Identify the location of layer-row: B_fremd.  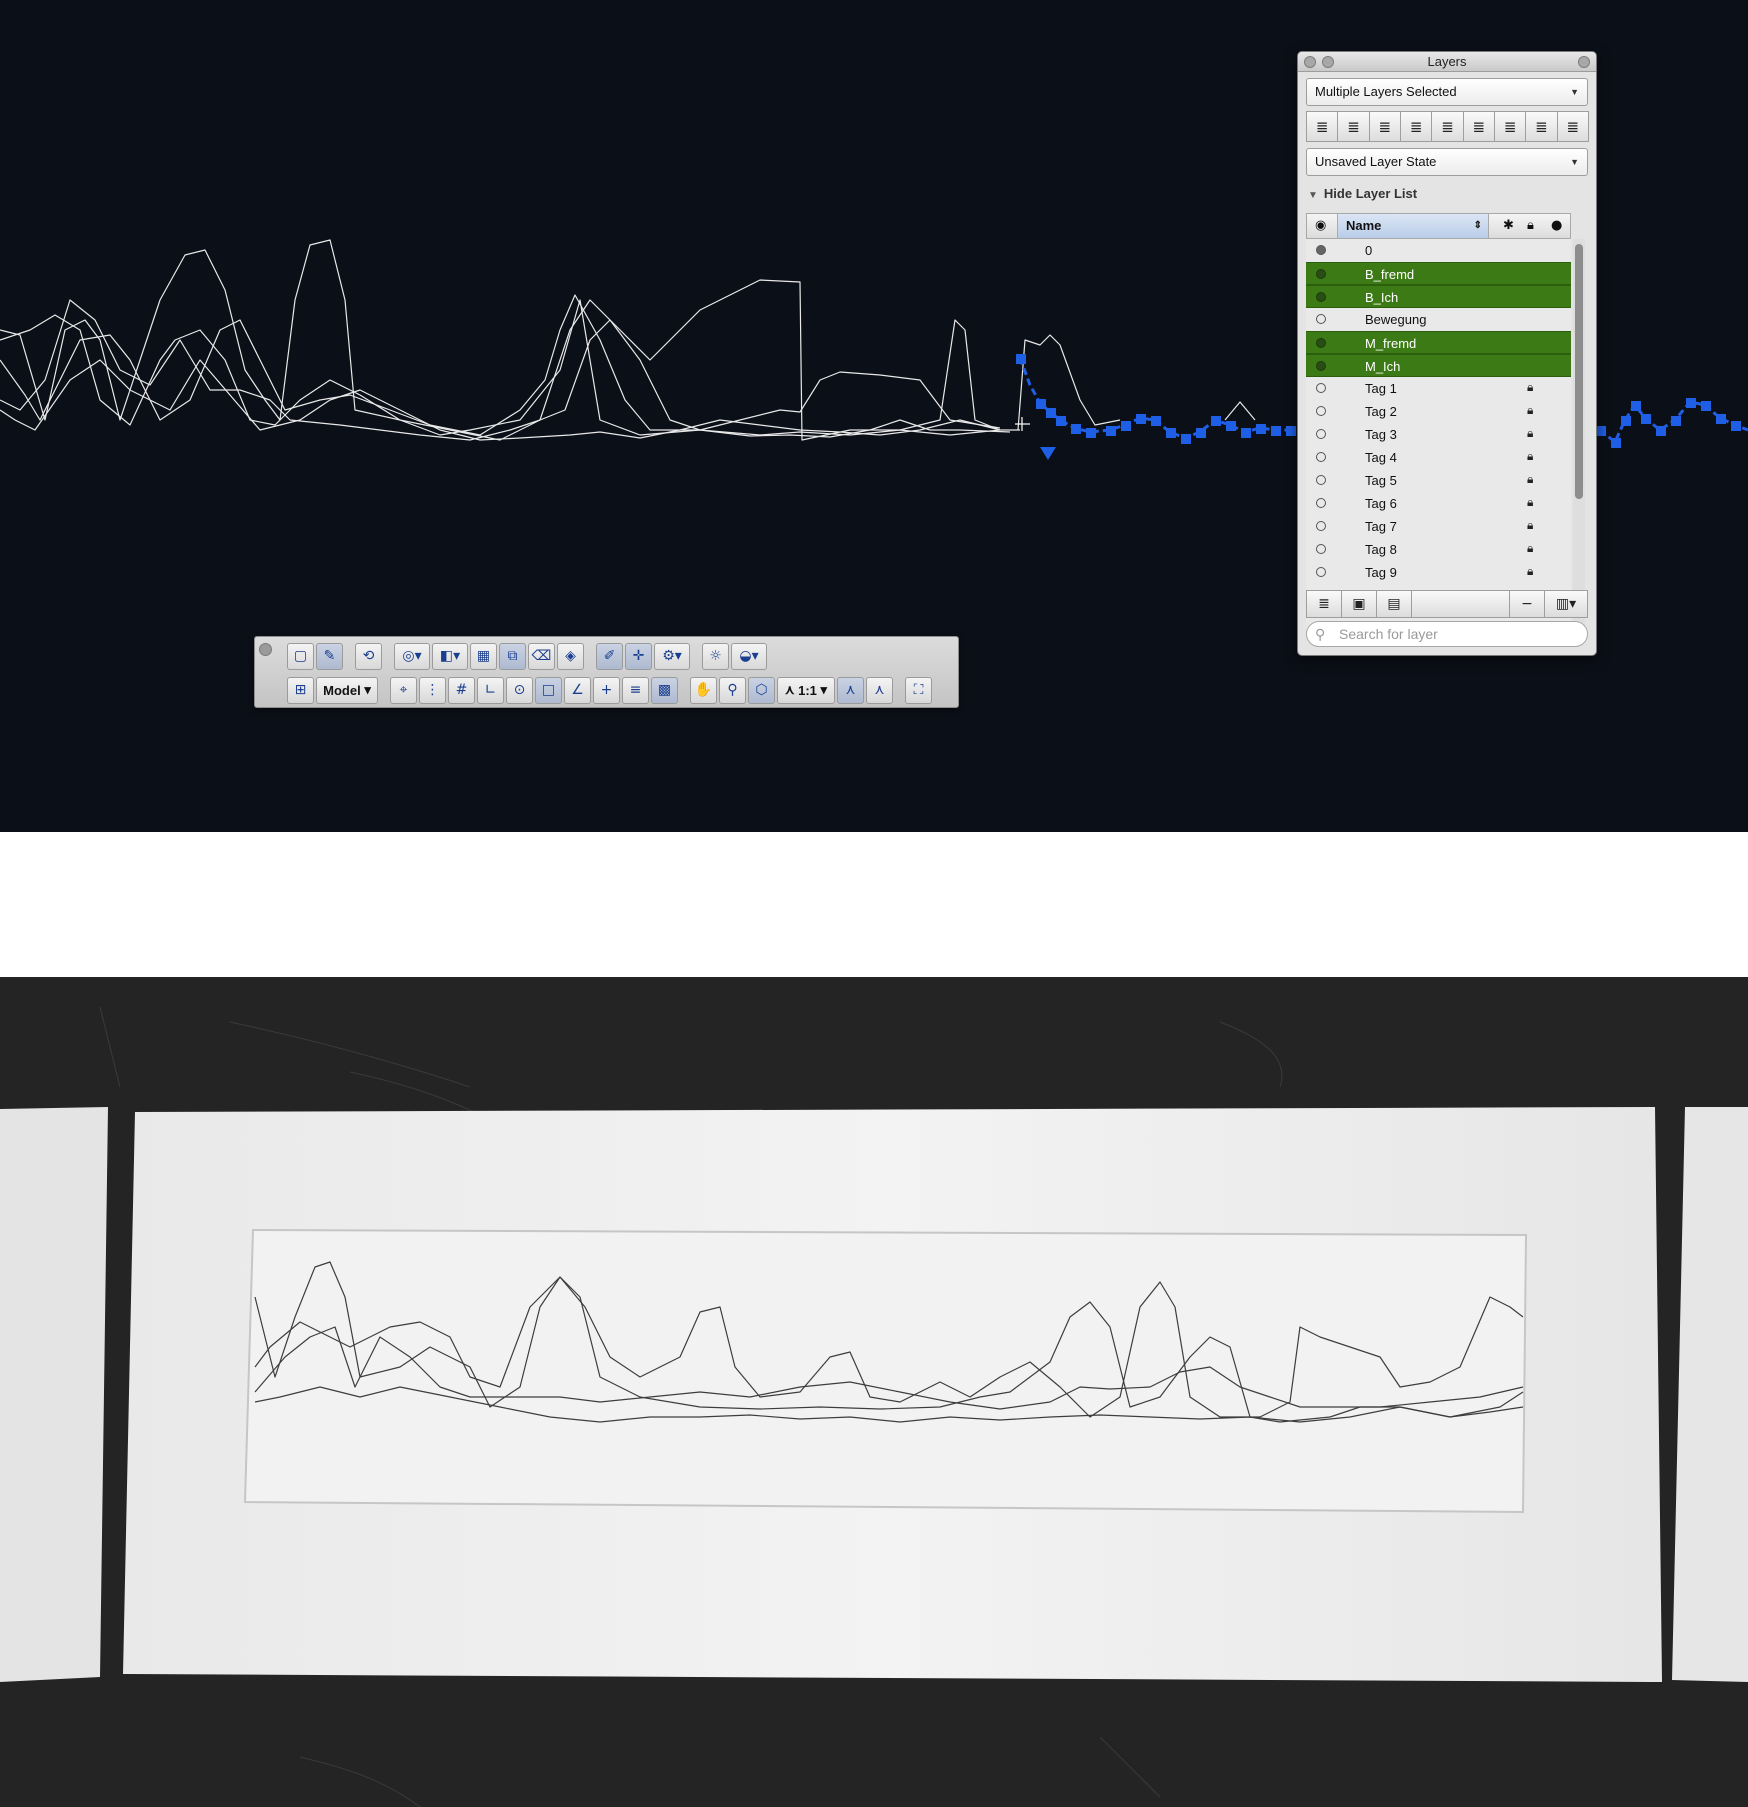
(1438, 273).